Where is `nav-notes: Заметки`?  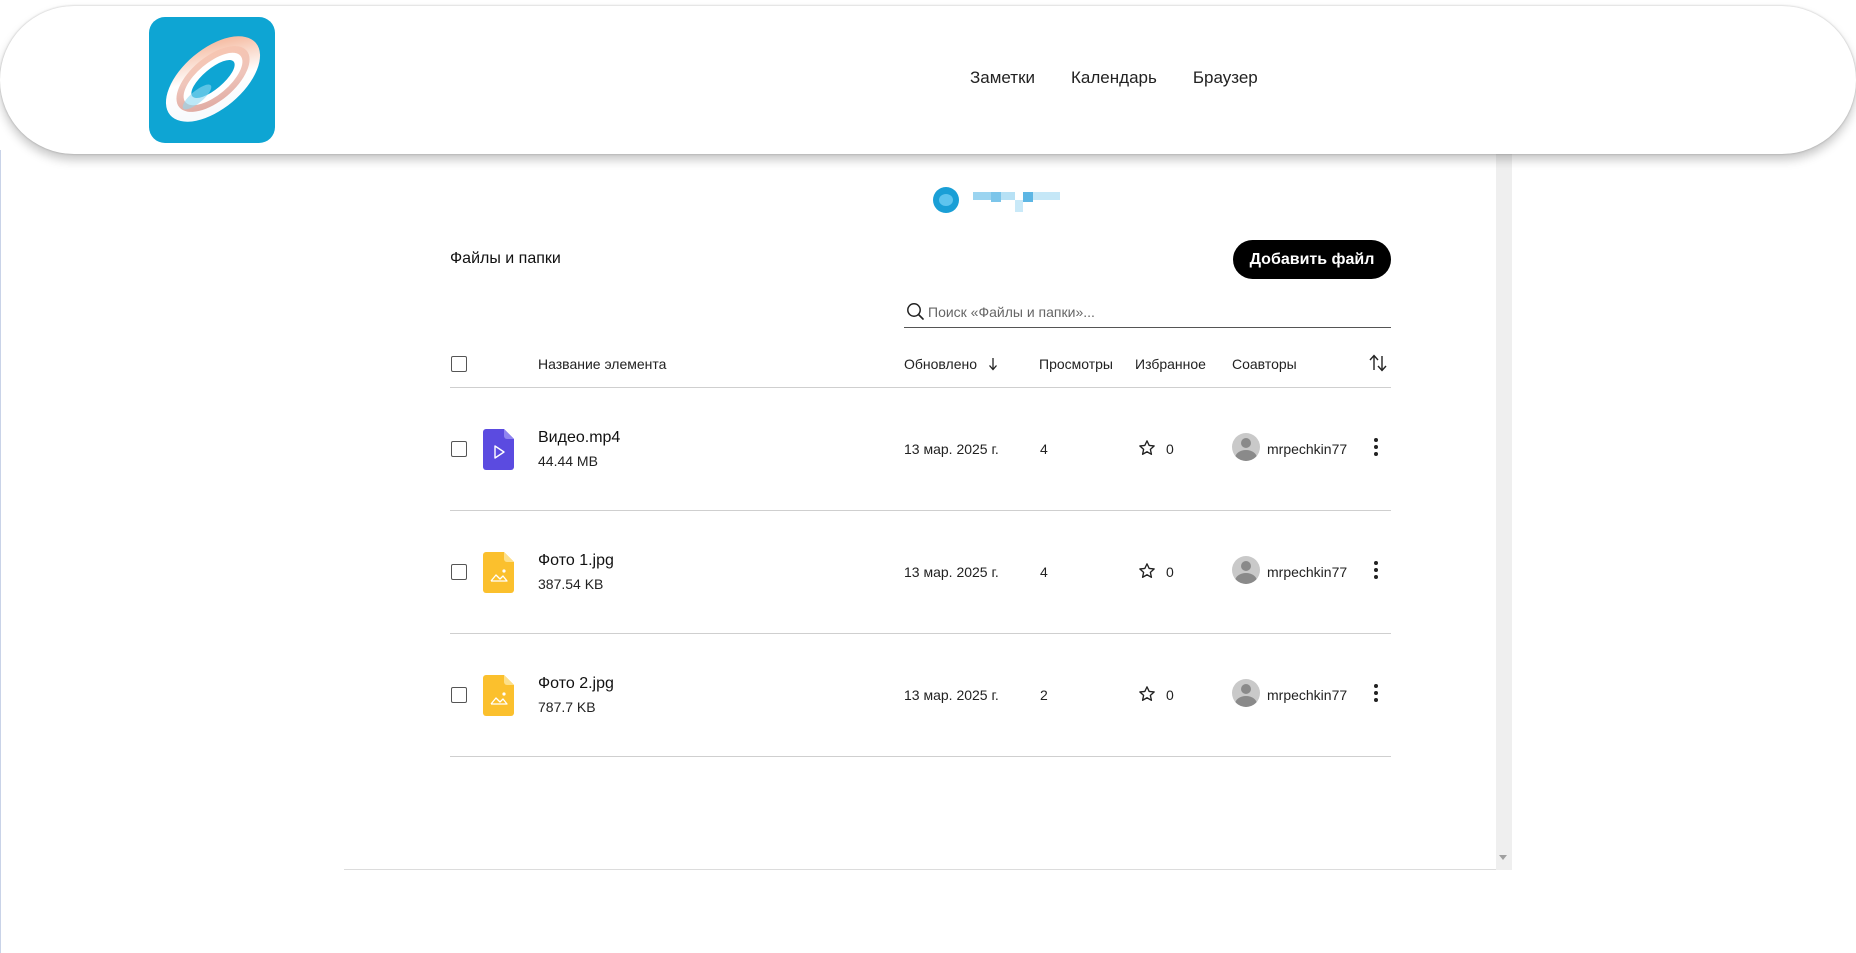 nav-notes: Заметки is located at coordinates (1002, 78).